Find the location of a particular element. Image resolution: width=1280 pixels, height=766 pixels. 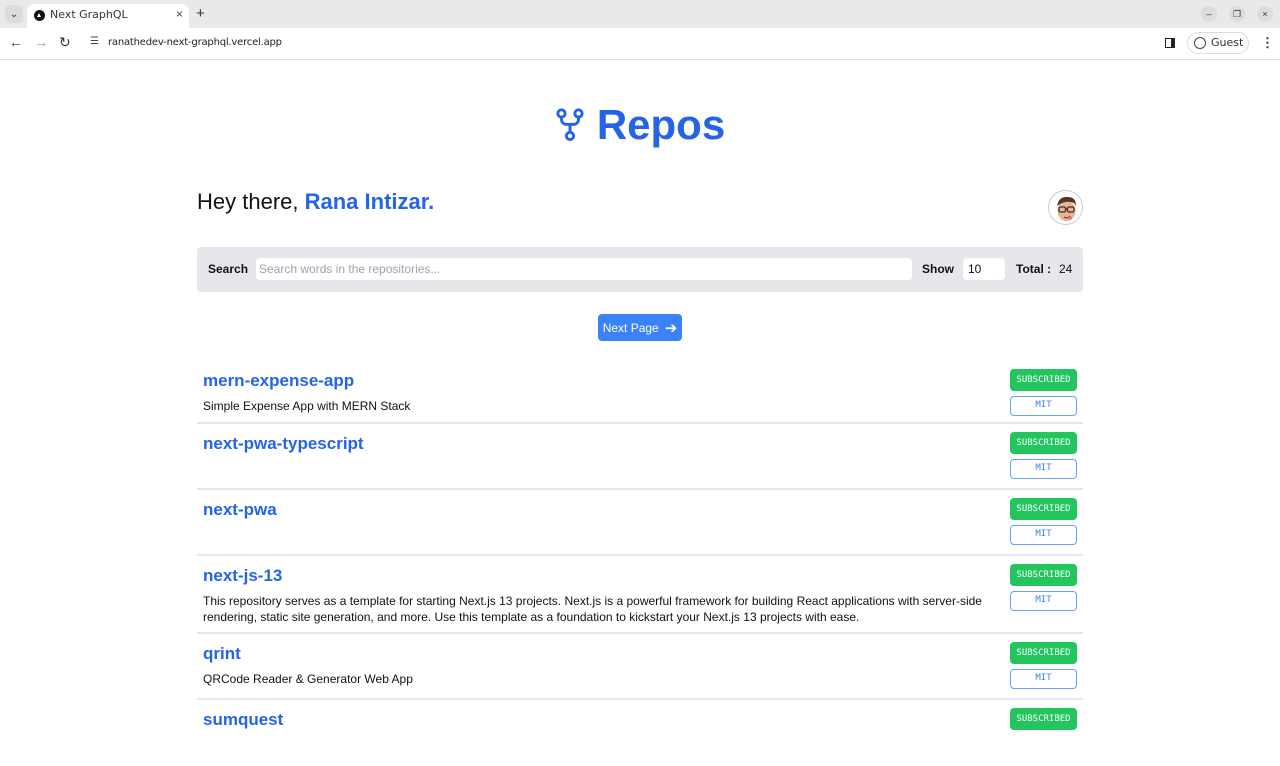

close-window-button: × is located at coordinates (1265, 14).